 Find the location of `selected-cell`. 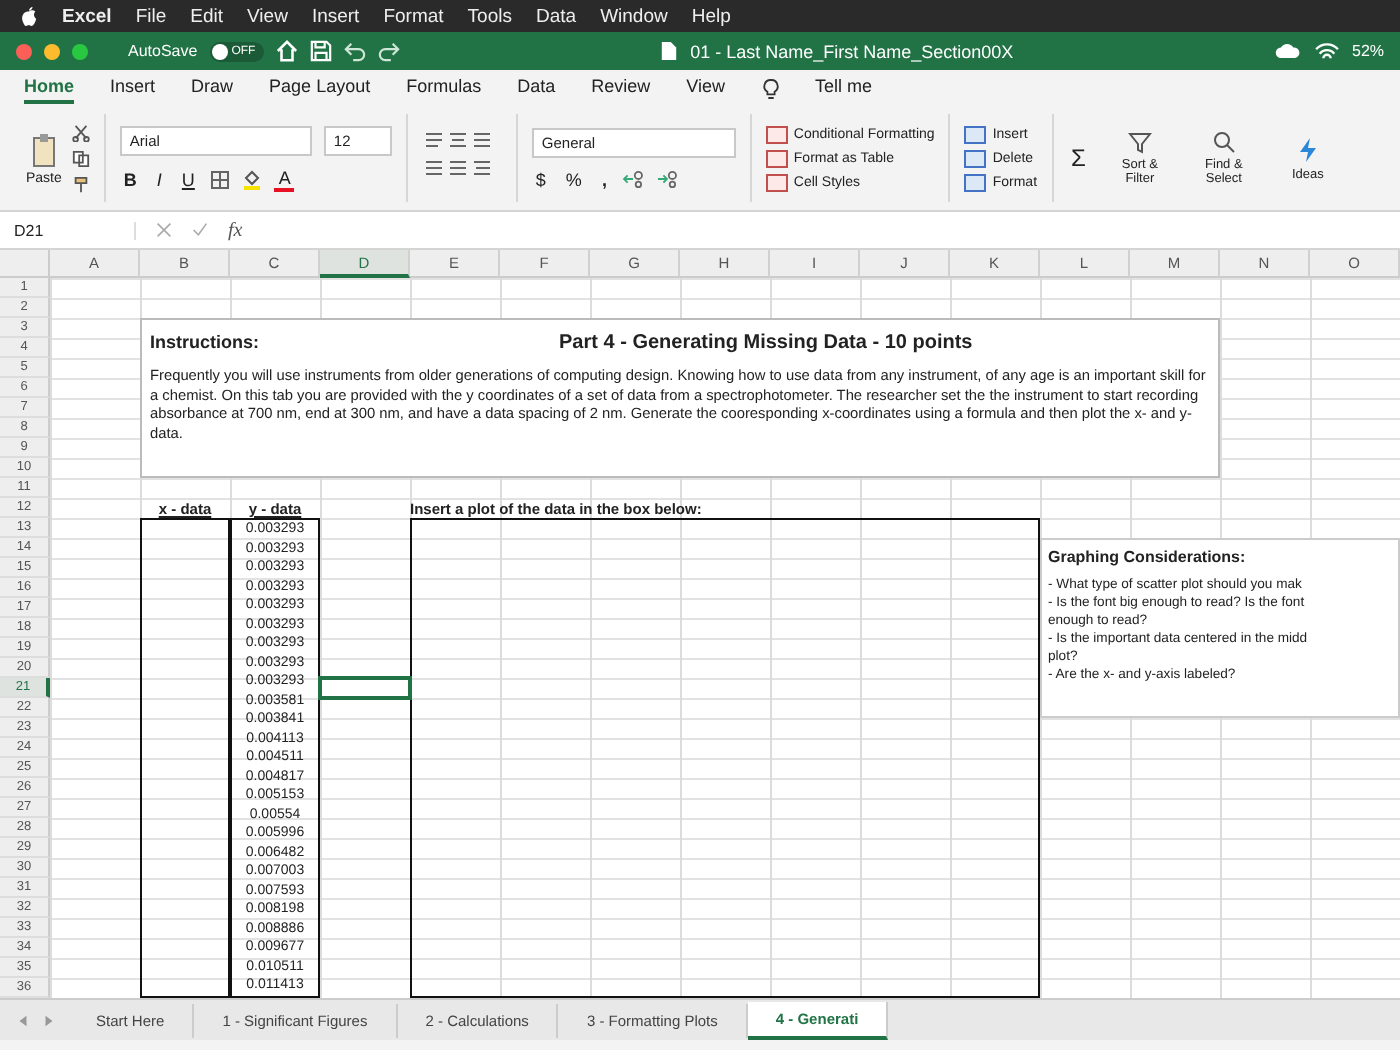

selected-cell is located at coordinates (365, 688).